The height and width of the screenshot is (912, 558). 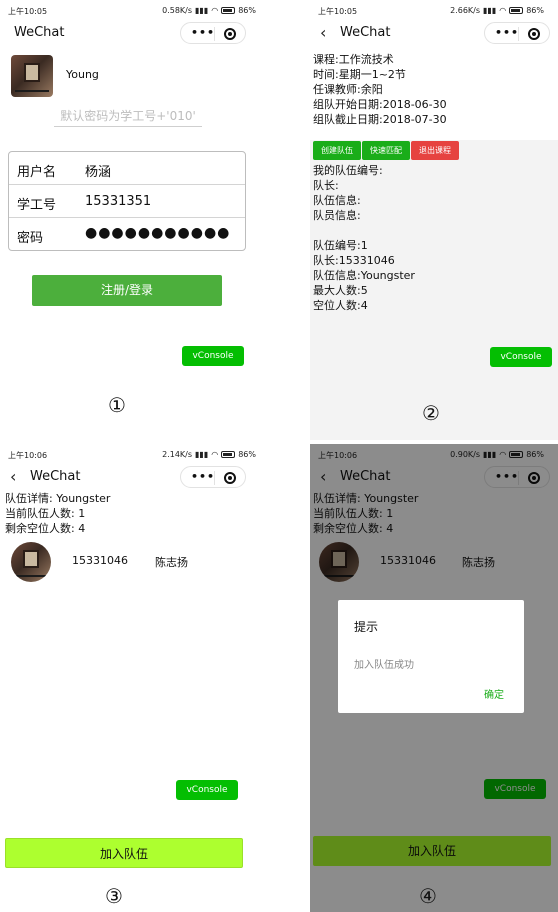 I want to click on member-avatar, so click(x=31, y=562).